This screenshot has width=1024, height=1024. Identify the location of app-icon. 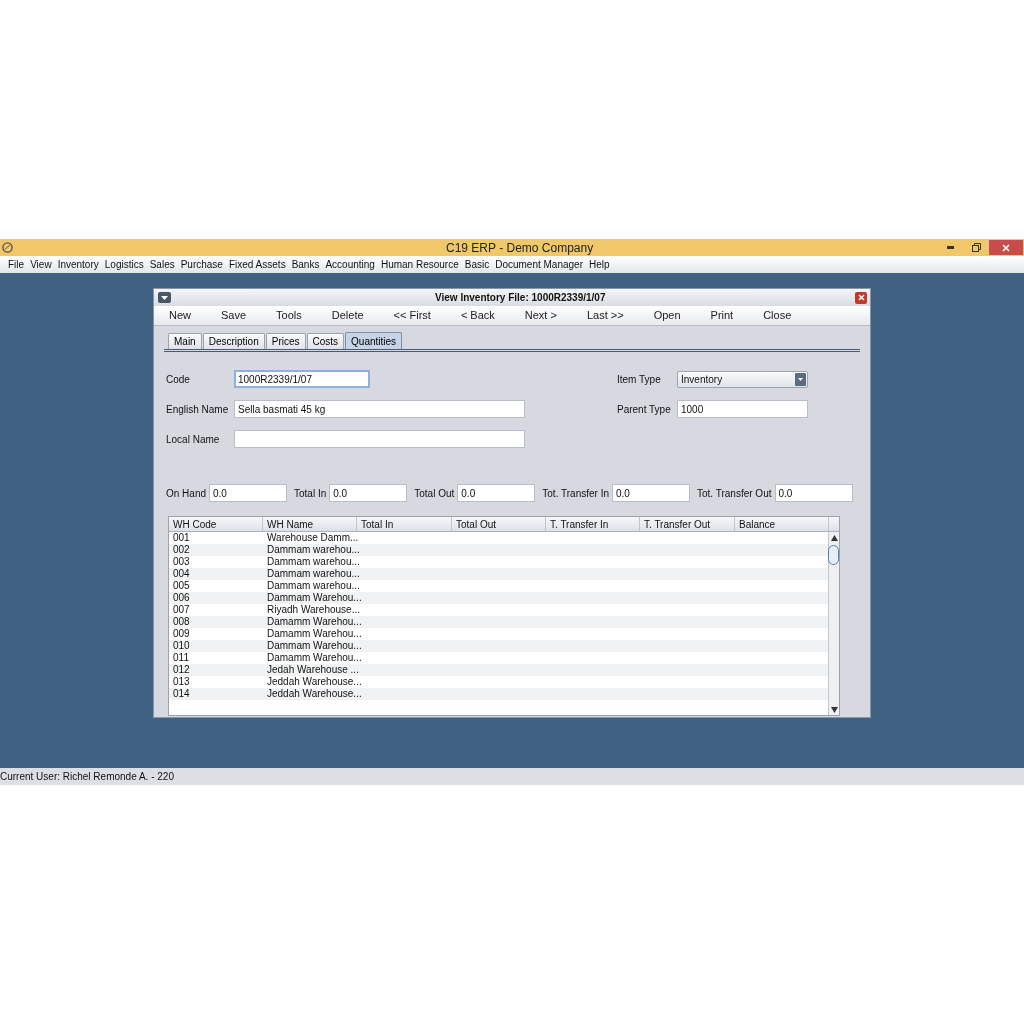
(7, 247).